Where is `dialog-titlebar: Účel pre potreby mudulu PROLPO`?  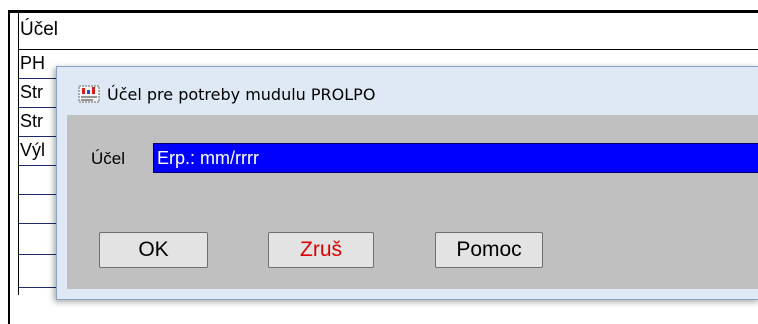 dialog-titlebar: Účel pre potreby mudulu PROLPO is located at coordinates (407, 91).